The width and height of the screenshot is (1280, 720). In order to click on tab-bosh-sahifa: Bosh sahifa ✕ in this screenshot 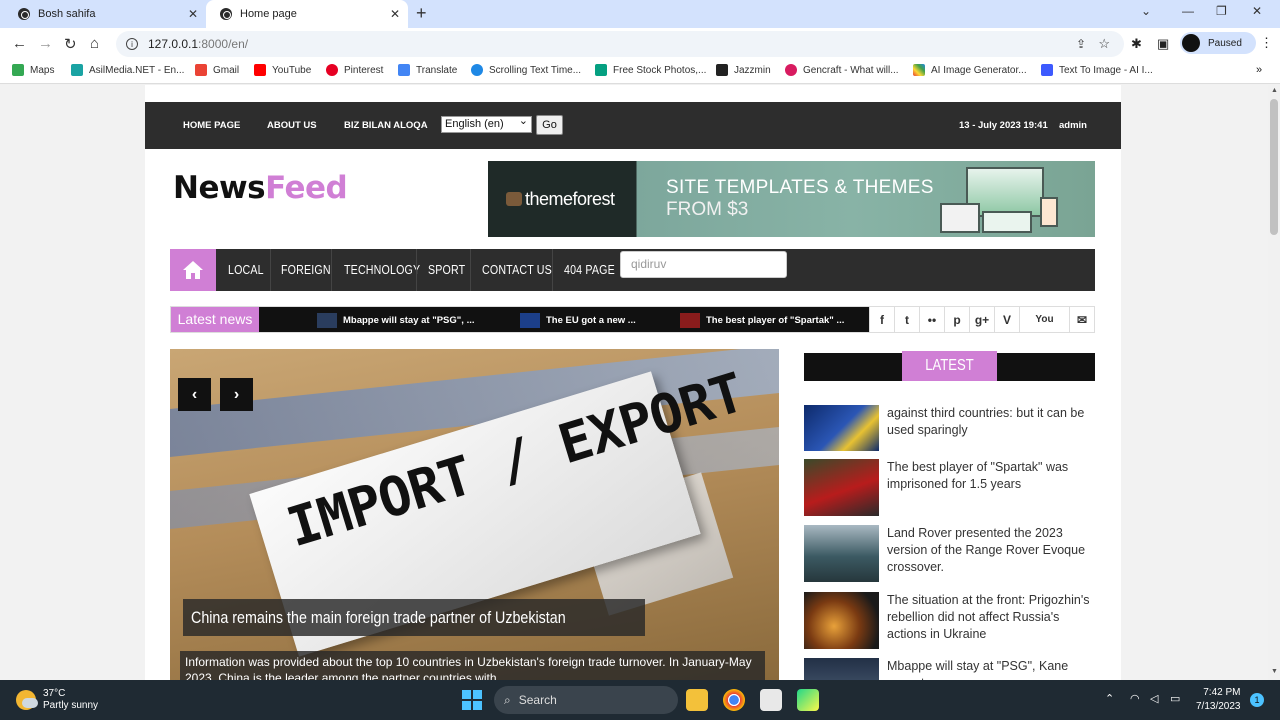, I will do `click(105, 14)`.